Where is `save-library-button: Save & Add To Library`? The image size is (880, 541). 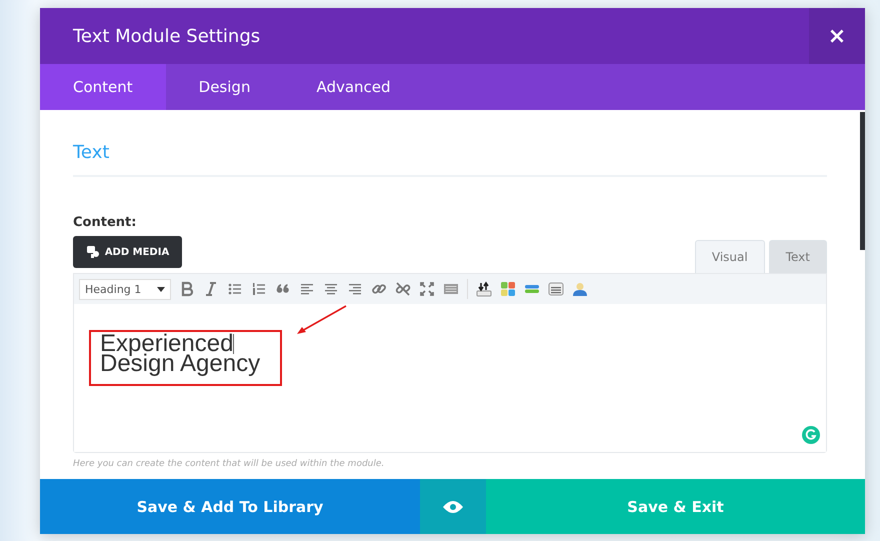 save-library-button: Save & Add To Library is located at coordinates (230, 506).